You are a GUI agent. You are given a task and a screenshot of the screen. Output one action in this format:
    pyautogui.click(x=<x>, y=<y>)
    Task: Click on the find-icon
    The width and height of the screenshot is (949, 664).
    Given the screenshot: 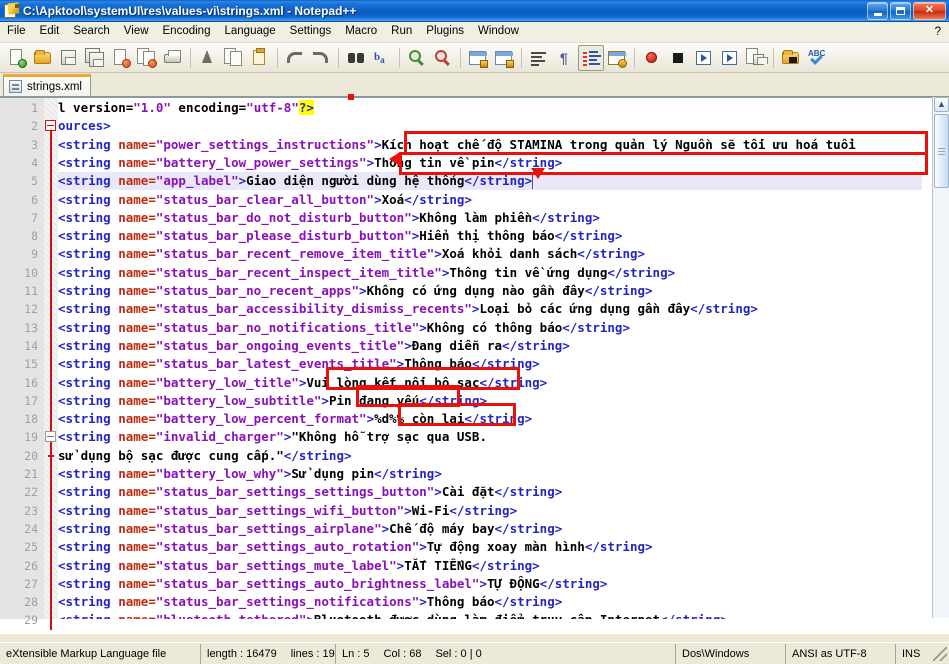 What is the action you would take?
    pyautogui.click(x=356, y=58)
    